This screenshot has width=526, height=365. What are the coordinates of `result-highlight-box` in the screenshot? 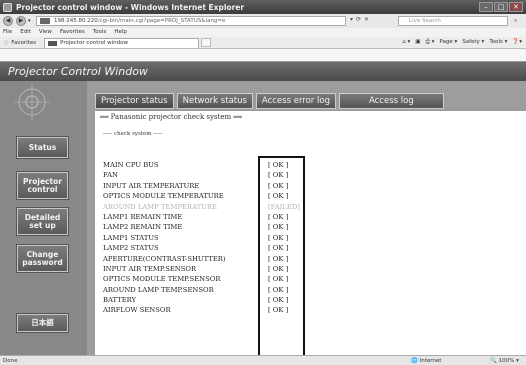 It's located at (281, 257).